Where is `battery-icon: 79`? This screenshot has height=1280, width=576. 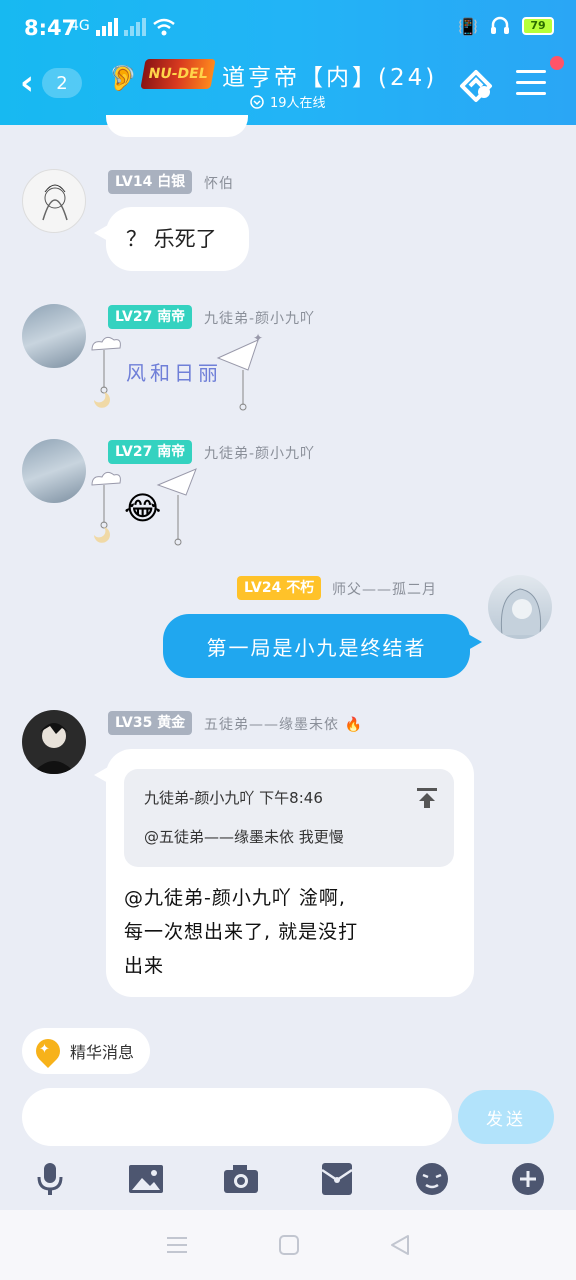 battery-icon: 79 is located at coordinates (538, 26).